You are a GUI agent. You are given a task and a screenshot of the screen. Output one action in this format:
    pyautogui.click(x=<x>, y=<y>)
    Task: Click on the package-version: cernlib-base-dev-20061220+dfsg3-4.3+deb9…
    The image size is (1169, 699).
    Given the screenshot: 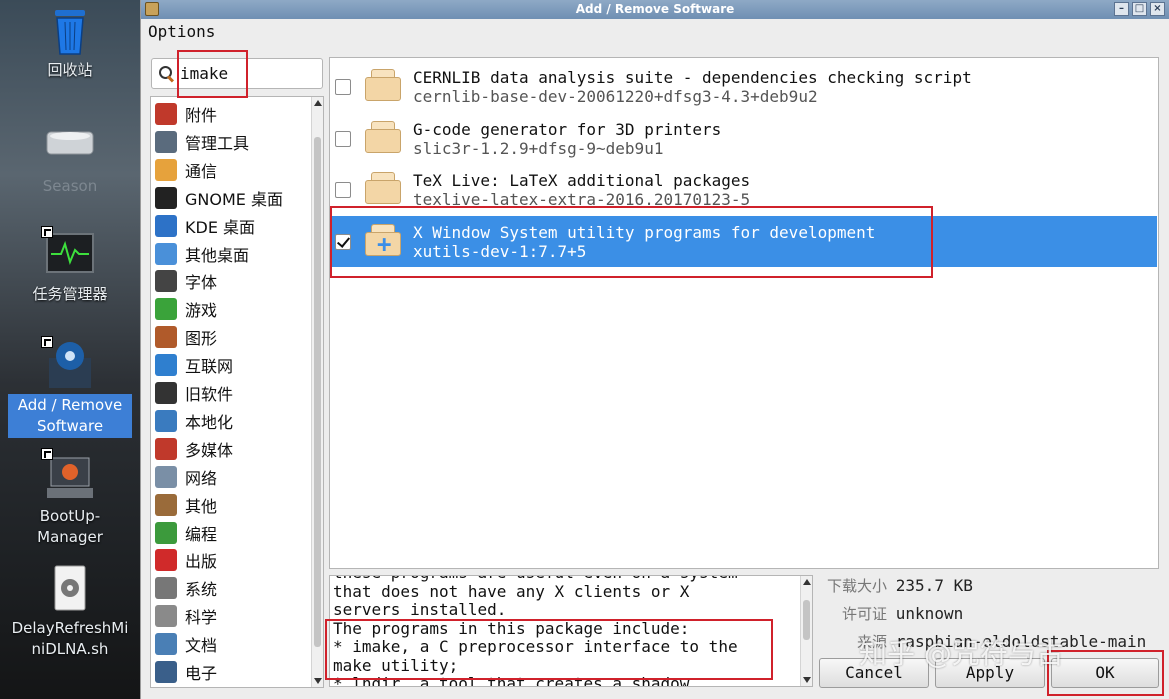 What is the action you would take?
    pyautogui.click(x=615, y=96)
    